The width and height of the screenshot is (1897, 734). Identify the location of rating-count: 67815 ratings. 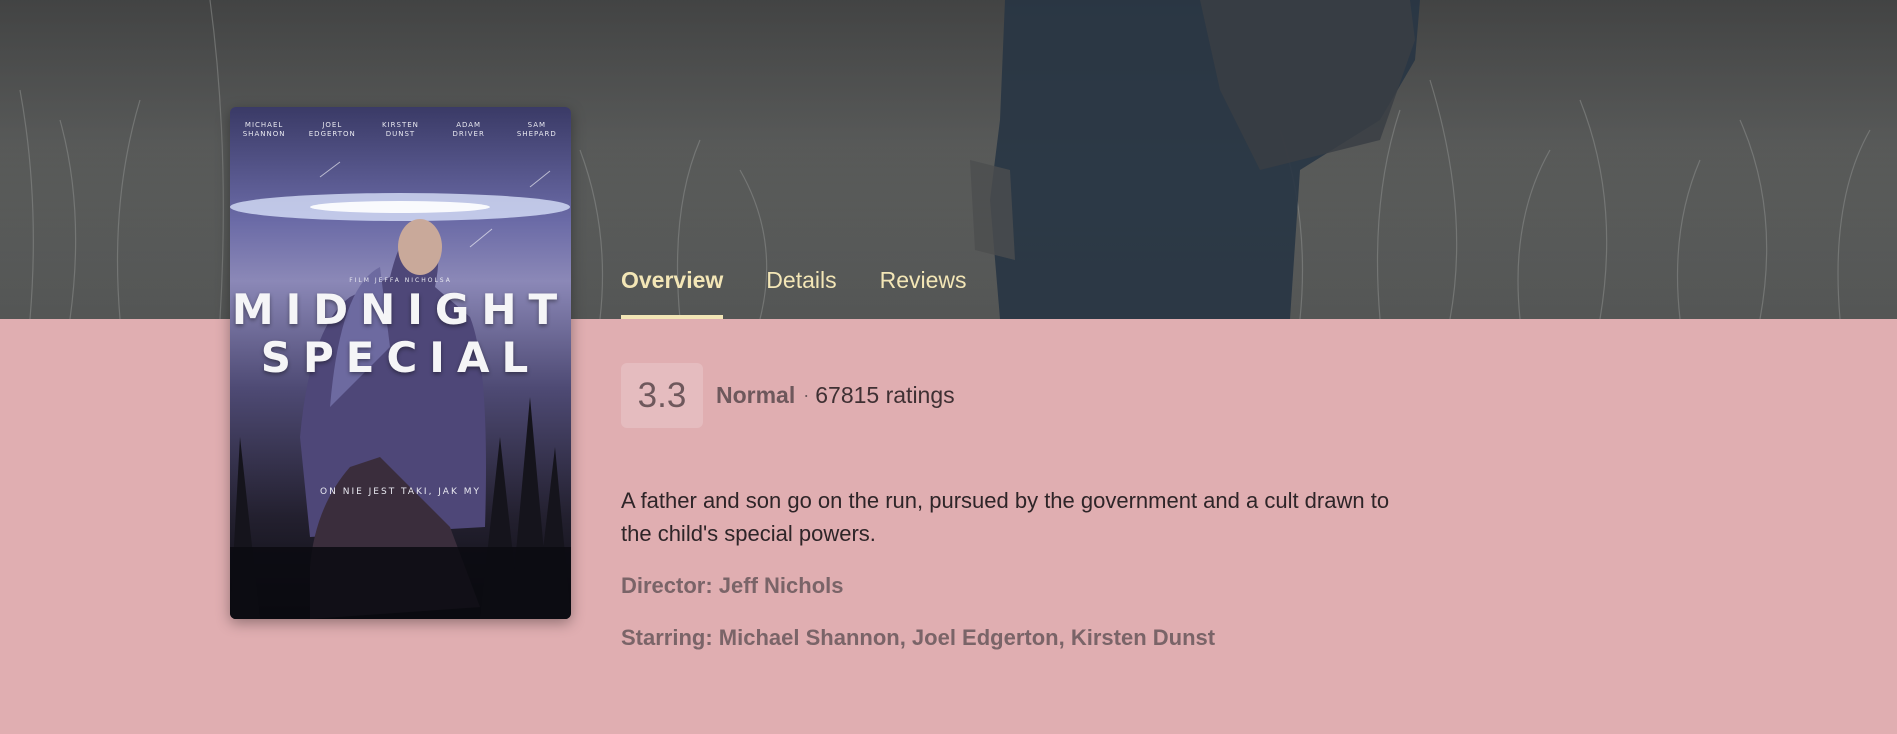
(885, 395).